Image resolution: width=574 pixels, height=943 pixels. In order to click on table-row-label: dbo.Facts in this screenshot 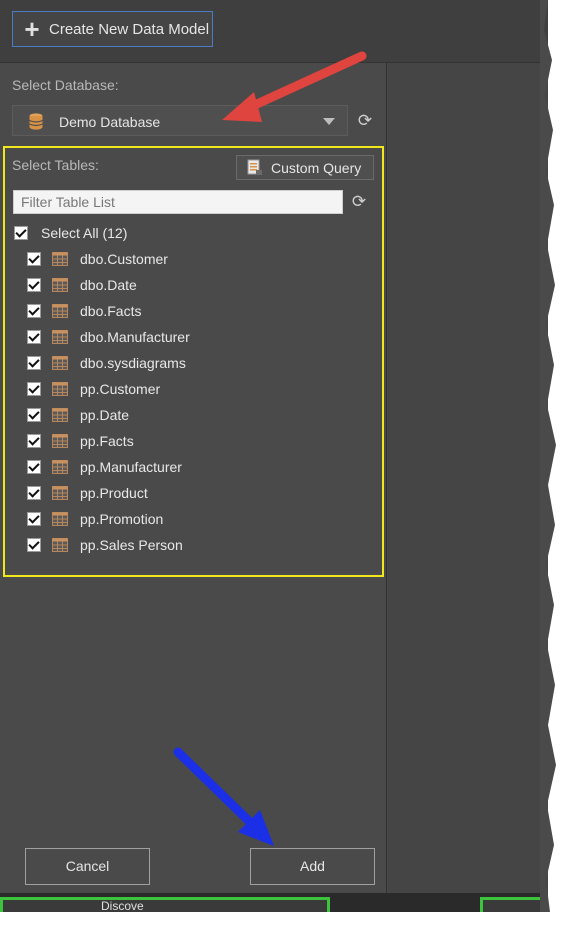, I will do `click(111, 311)`.